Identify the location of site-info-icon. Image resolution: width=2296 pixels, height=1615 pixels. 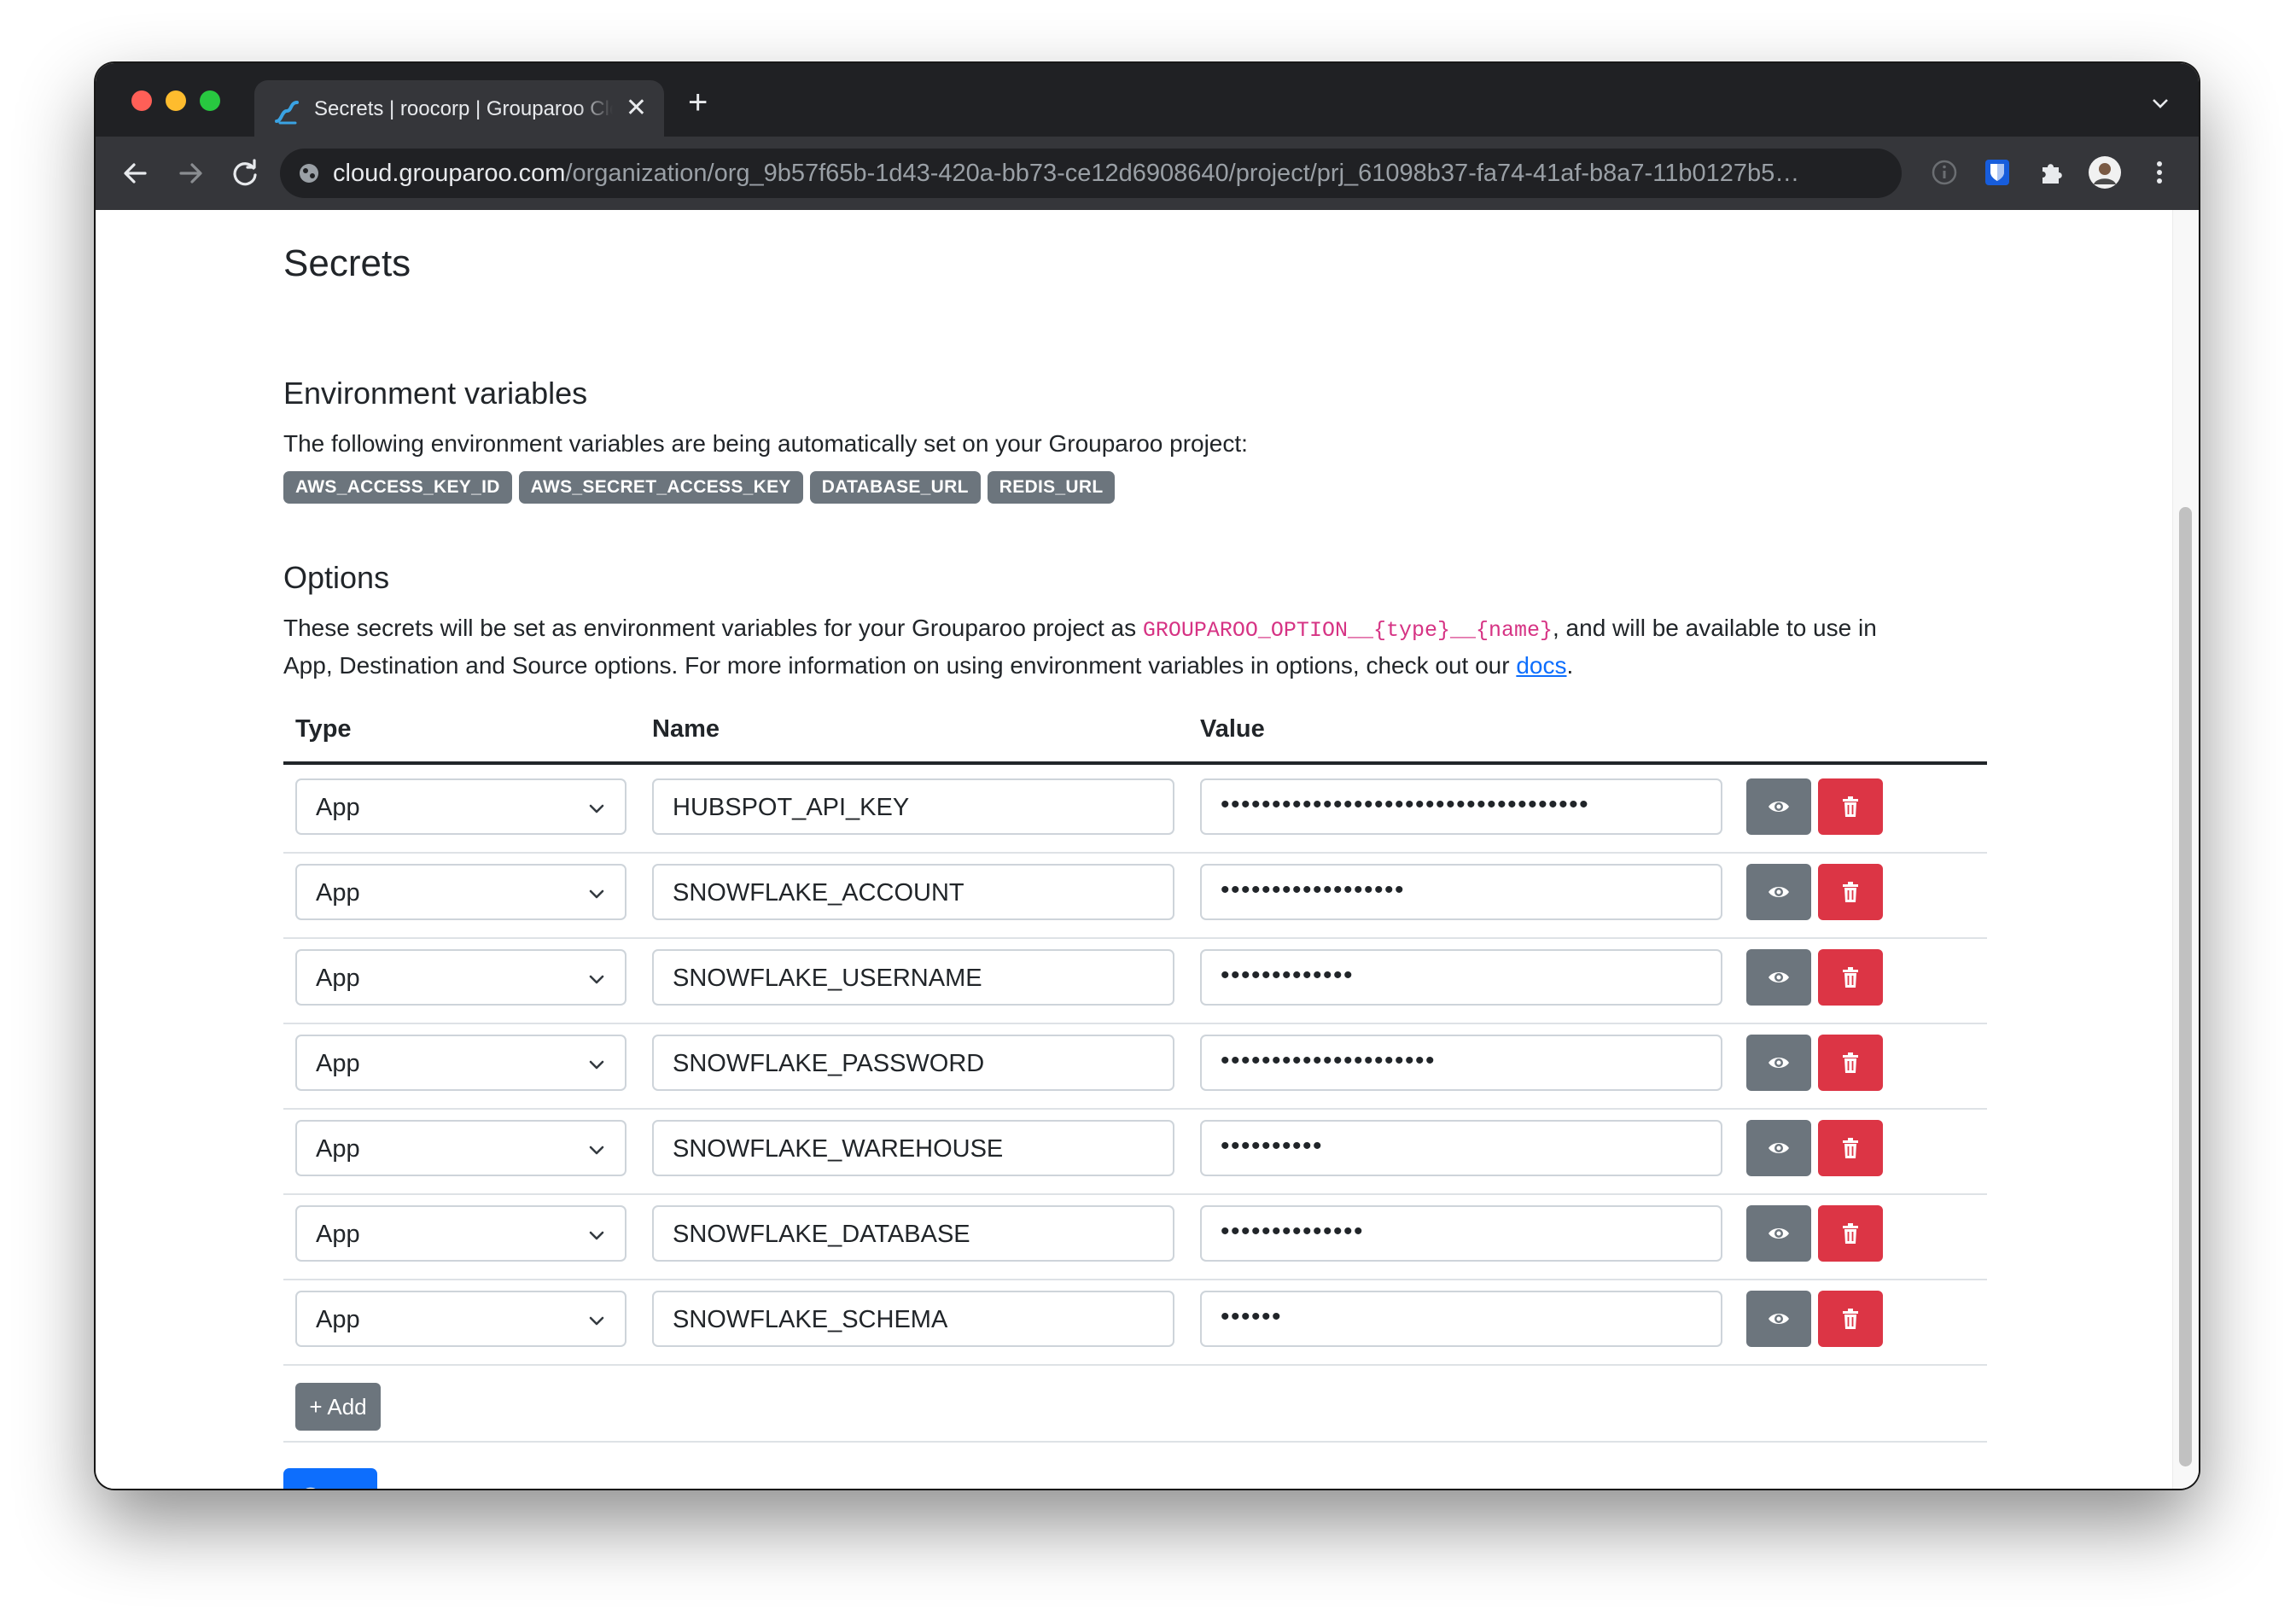
(309, 173).